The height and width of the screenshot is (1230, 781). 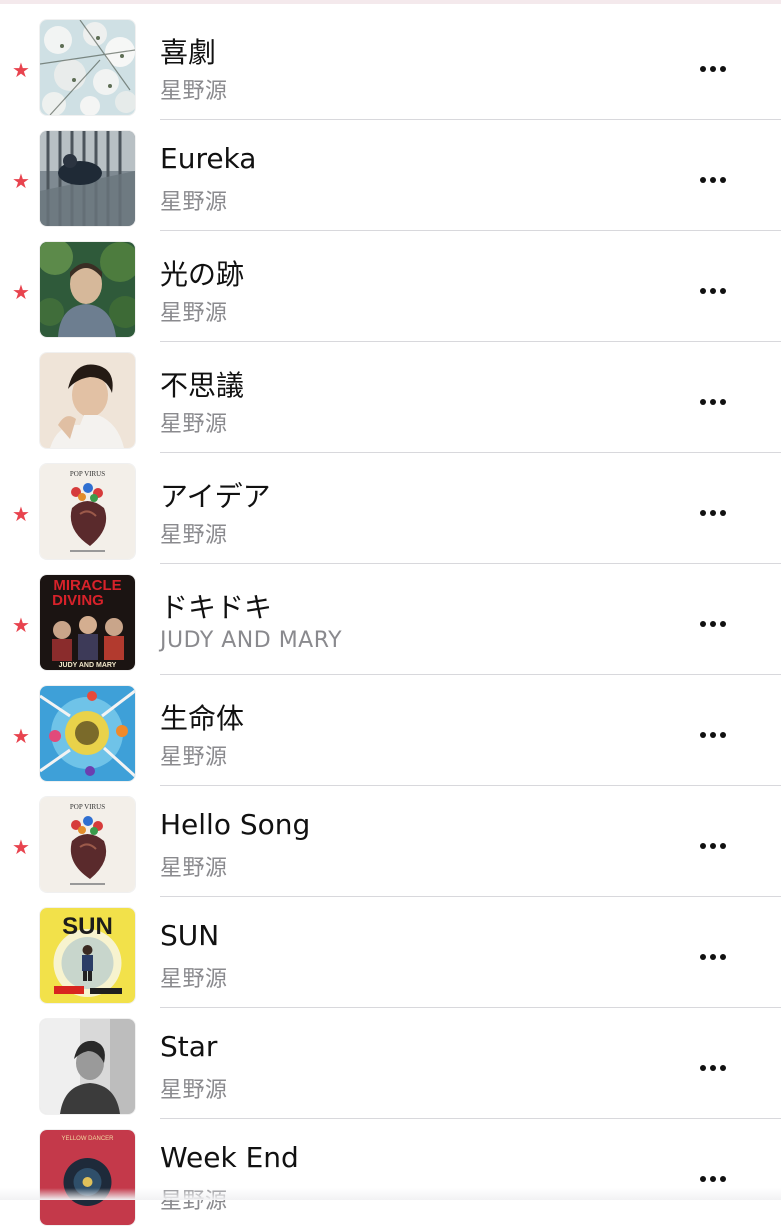 I want to click on song-row: YELLOW DANCER Week End 星野源, so click(x=390, y=1174).